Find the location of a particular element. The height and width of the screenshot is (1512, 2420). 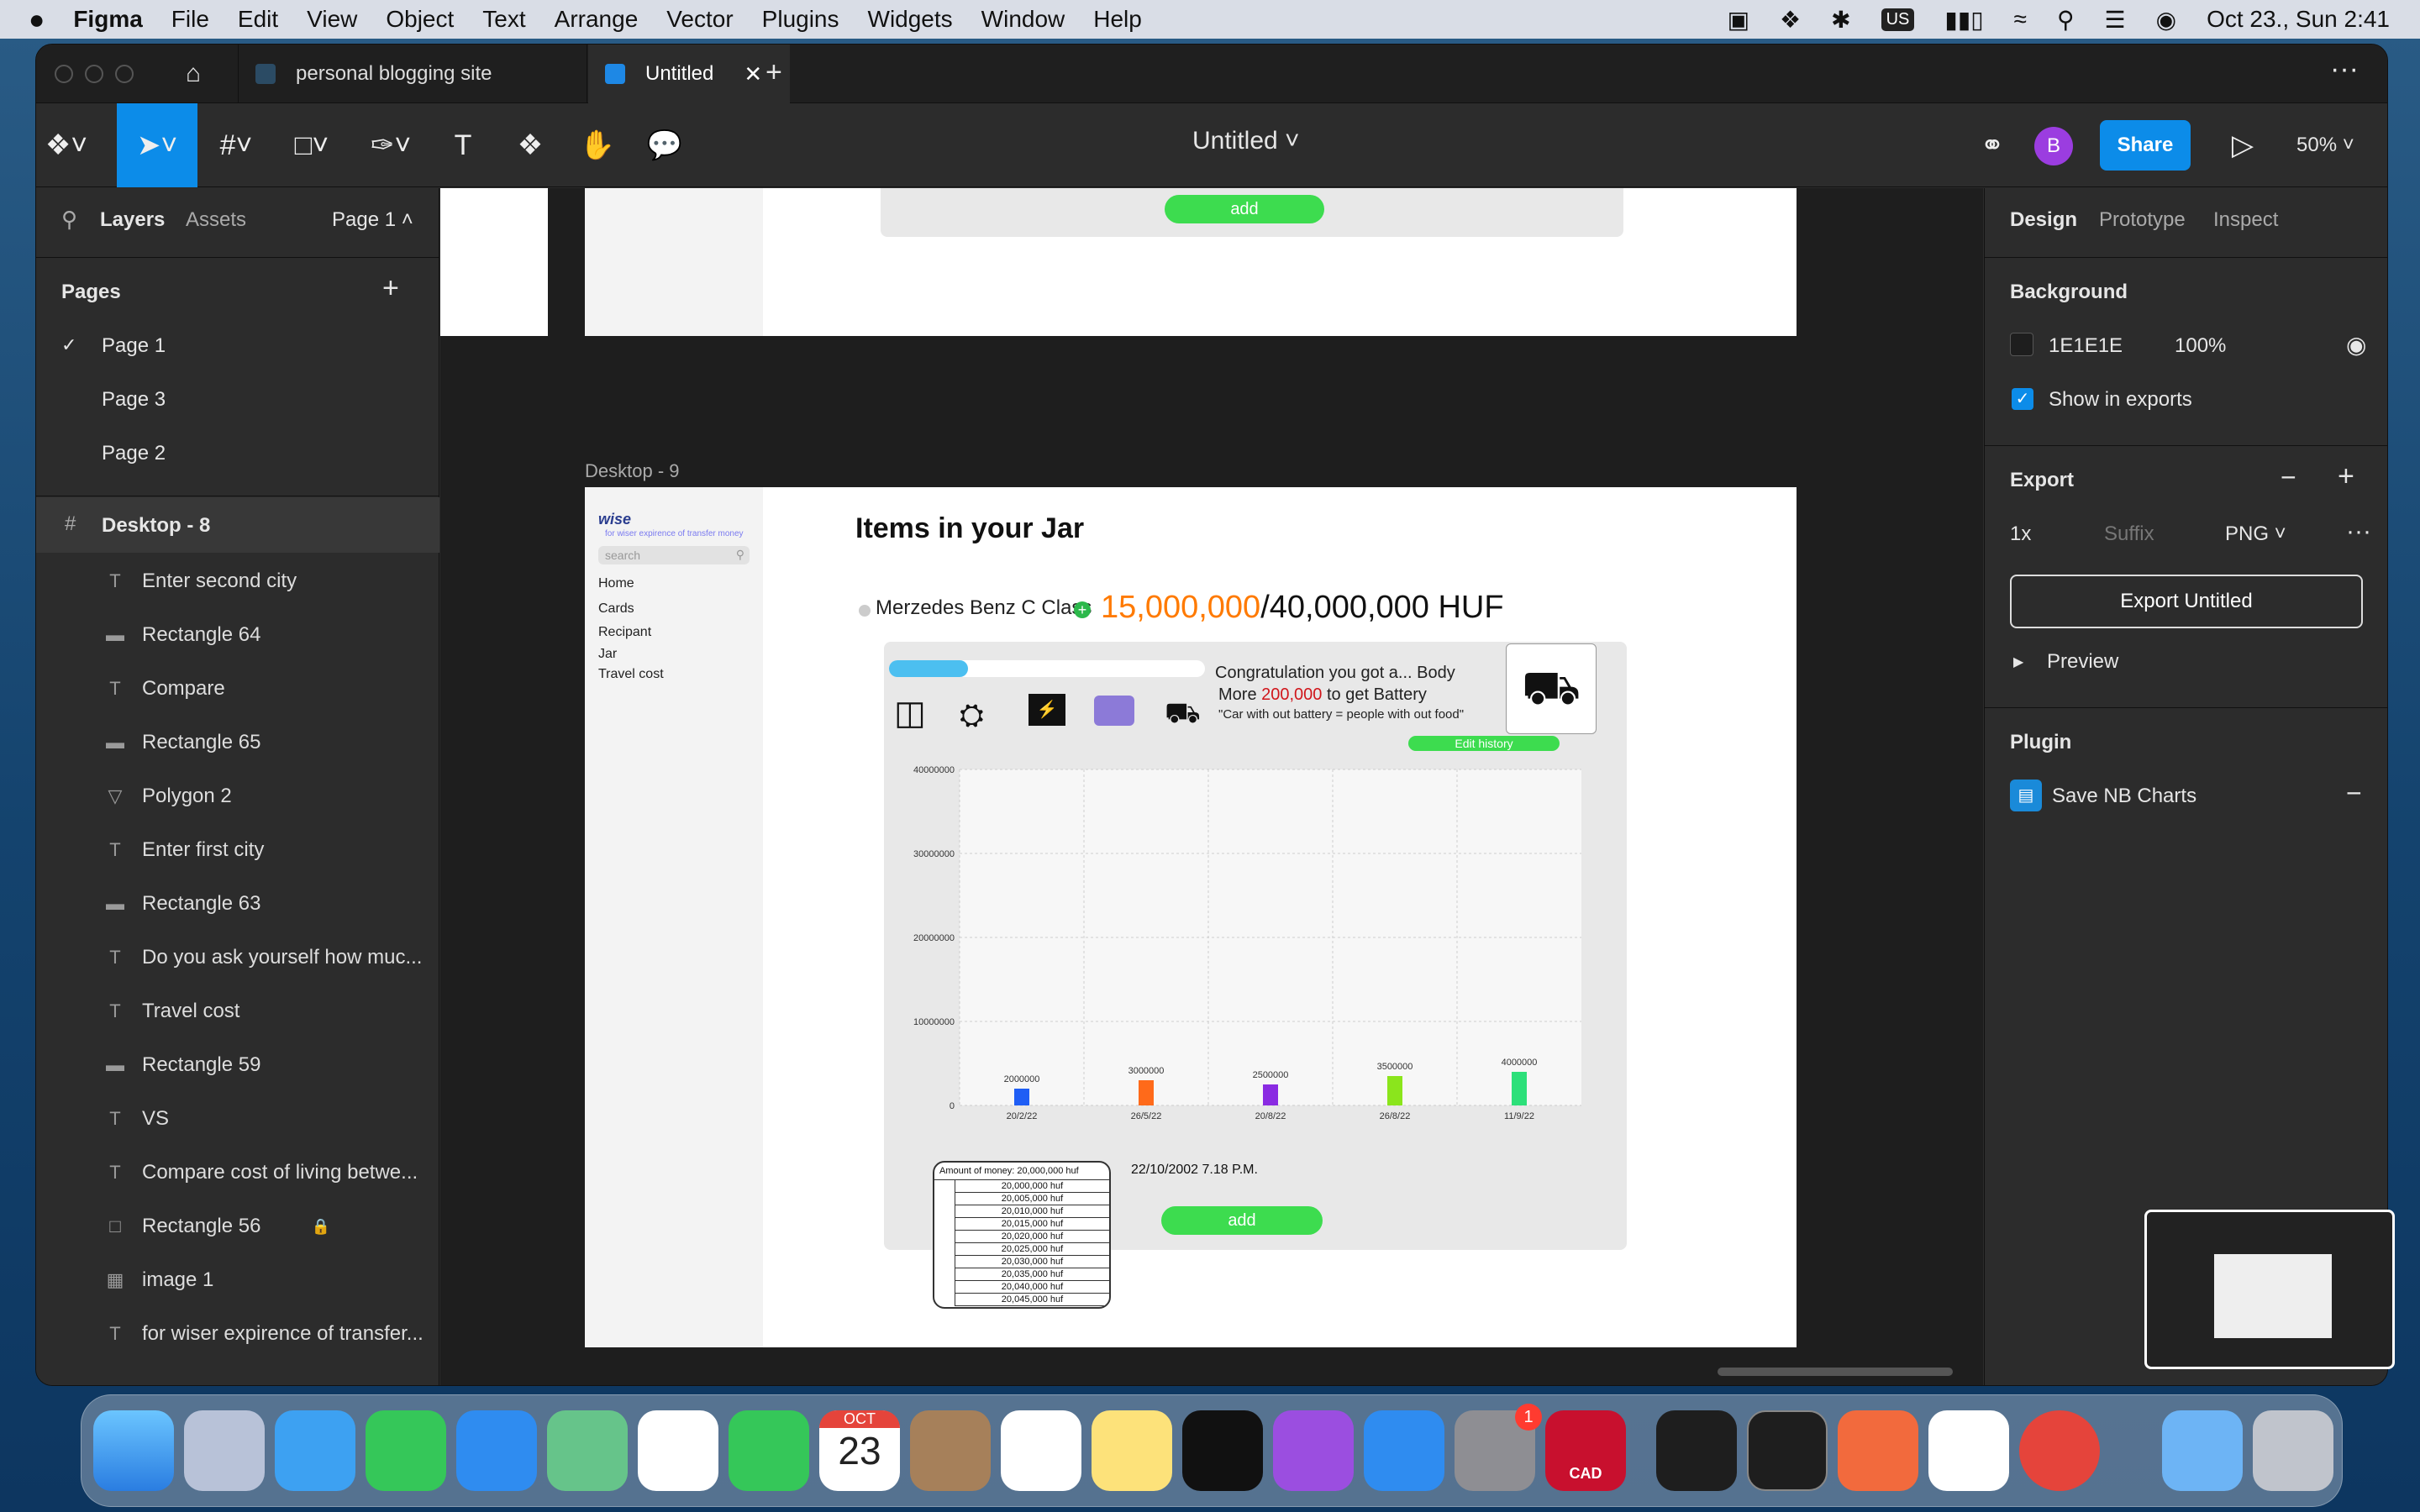

layer-row: ▬ Rectangle 63 is located at coordinates (238, 904).